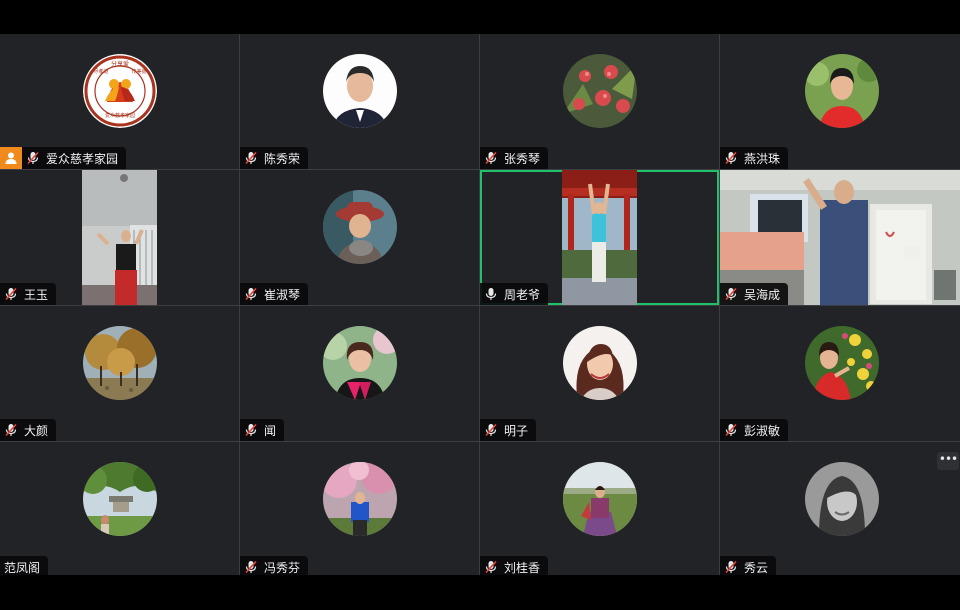 The height and width of the screenshot is (610, 960). I want to click on svg-text: 爱众慈孝家园, so click(119, 115).